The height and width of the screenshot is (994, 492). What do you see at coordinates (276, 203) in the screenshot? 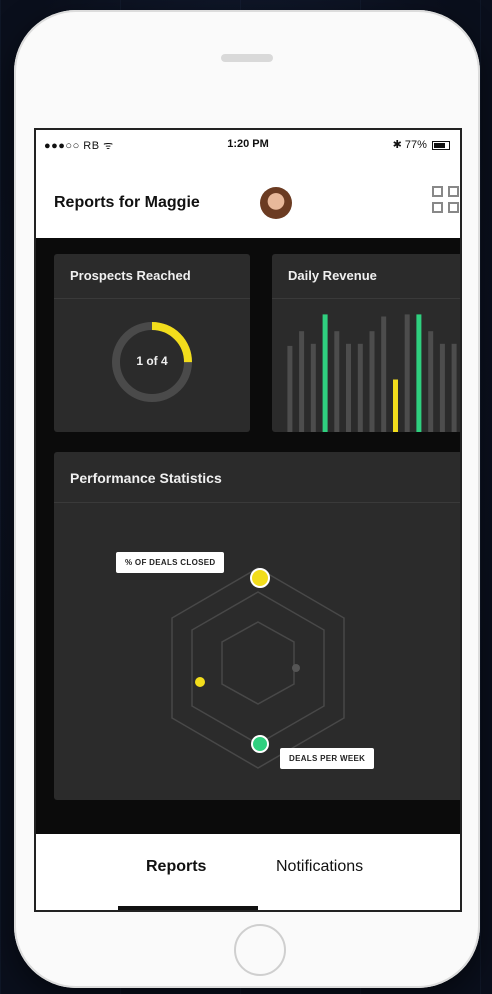
I see `avatar` at bounding box center [276, 203].